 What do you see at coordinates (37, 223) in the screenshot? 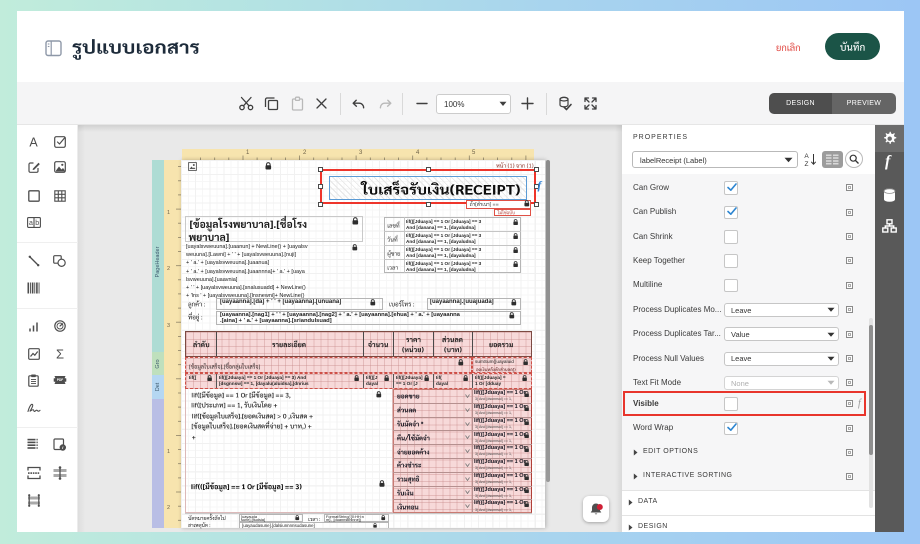
I see `svg-text: b` at bounding box center [37, 223].